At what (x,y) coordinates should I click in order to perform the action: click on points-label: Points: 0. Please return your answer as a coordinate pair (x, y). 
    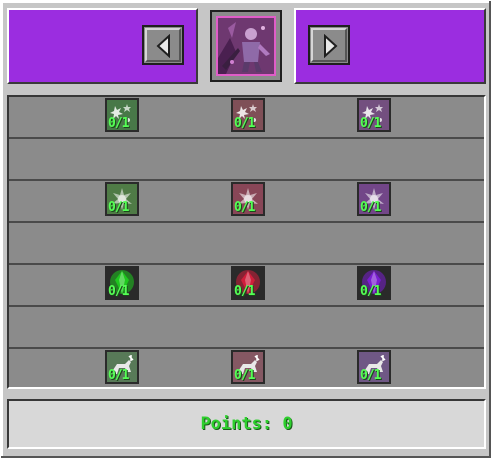
    Looking at the image, I should click on (246, 424).